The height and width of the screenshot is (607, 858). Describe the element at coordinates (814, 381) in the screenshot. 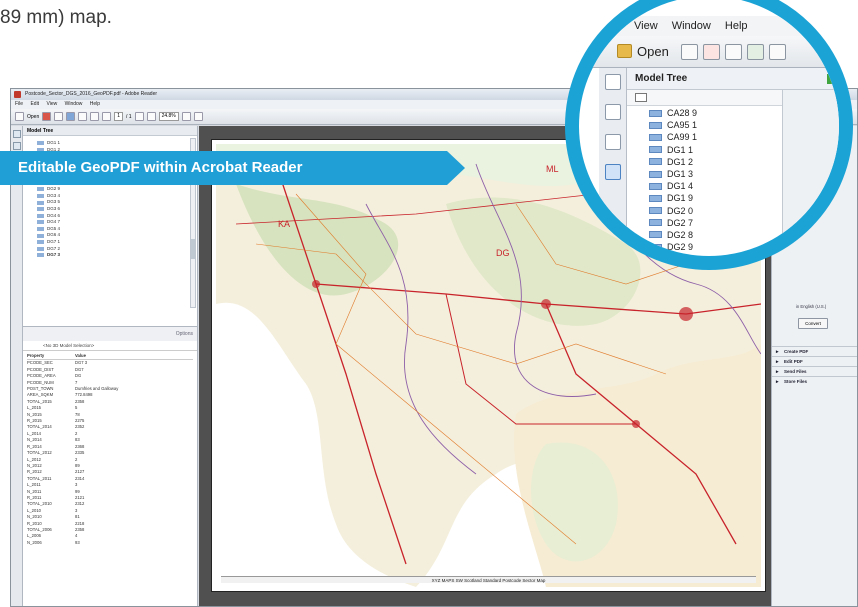

I see `store-files-section: Store Files` at that location.